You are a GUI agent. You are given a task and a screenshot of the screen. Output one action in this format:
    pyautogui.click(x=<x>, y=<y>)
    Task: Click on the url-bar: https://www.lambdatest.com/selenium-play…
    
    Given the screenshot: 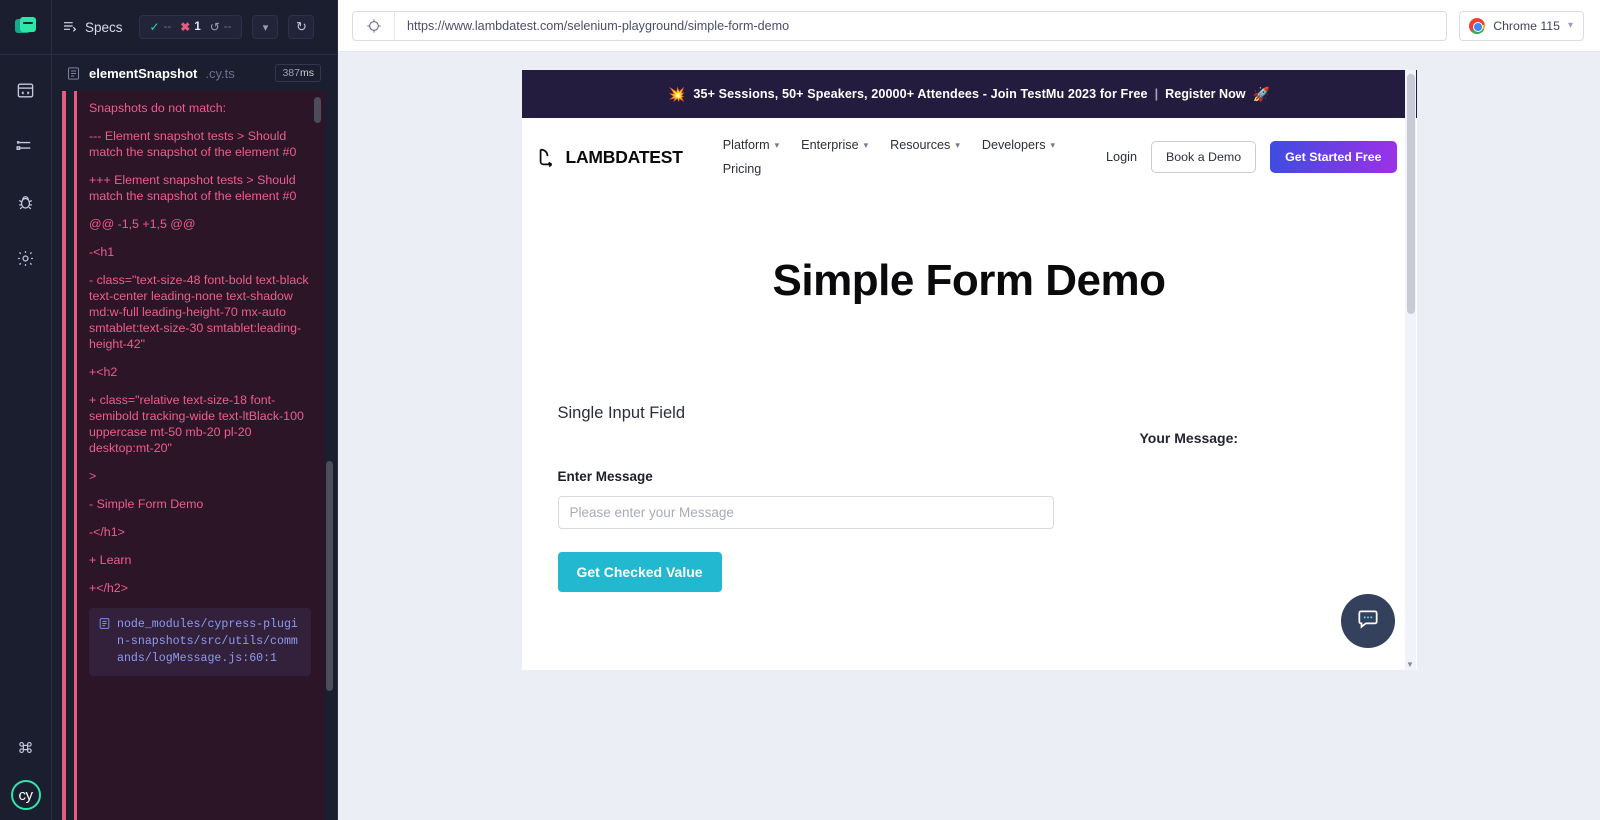 What is the action you would take?
    pyautogui.click(x=969, y=26)
    